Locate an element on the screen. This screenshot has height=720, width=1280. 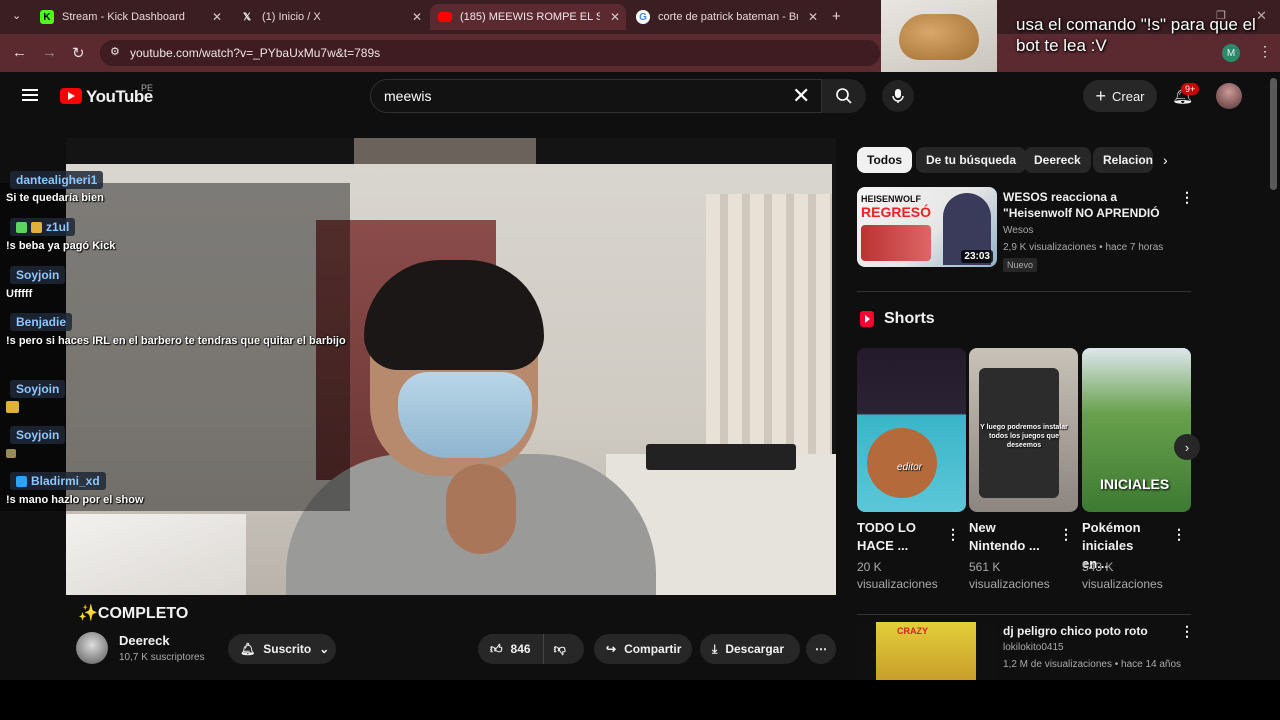
download-button: ⤓ Descargar is located at coordinates (750, 649).